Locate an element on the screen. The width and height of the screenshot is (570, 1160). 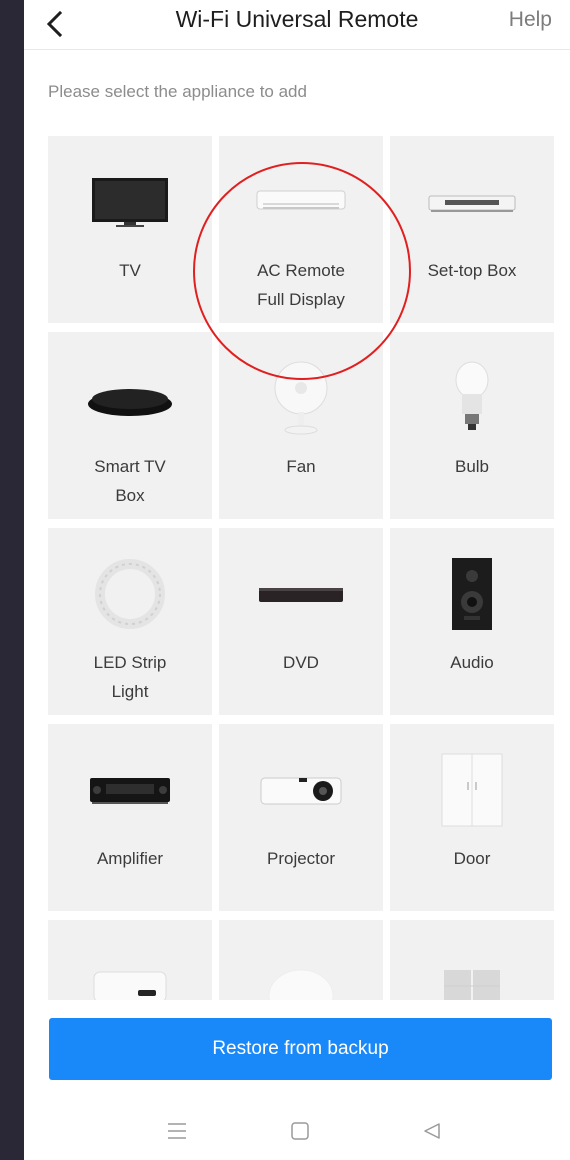
appliance-bulb: Bulb is located at coordinates (472, 425).